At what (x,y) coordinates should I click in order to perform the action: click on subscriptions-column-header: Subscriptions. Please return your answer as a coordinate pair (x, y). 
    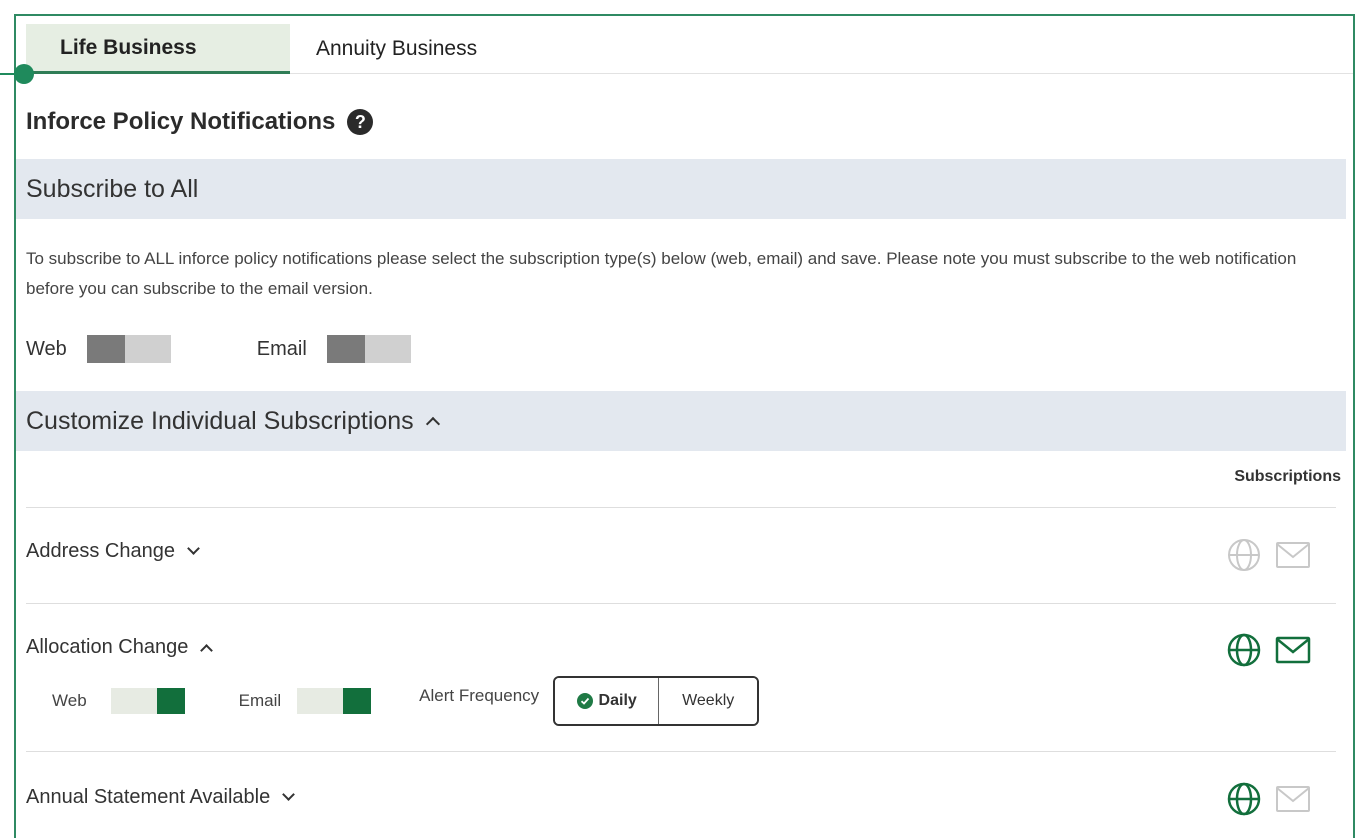
    Looking at the image, I should click on (1287, 476).